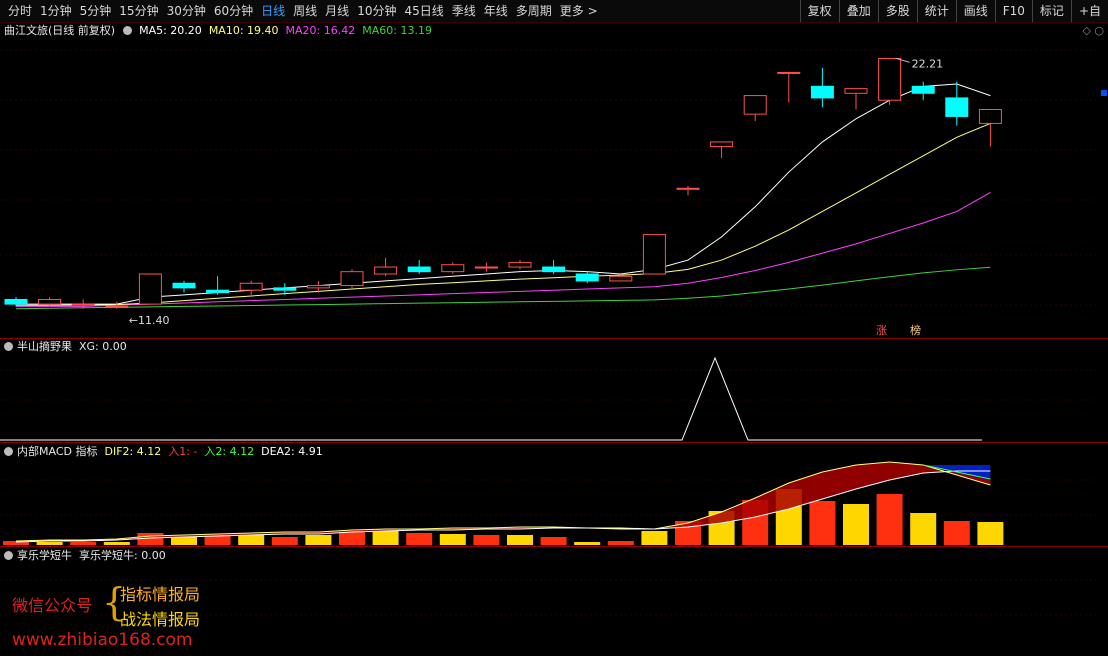 The height and width of the screenshot is (656, 1108). I want to click on panel4-header: 享乐学短牛 享乐学短牛: 0.00, so click(85, 556).